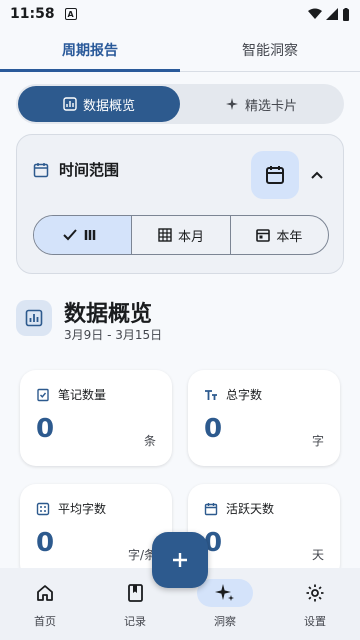  What do you see at coordinates (32, 14) in the screenshot?
I see `status-time: 11:58` at bounding box center [32, 14].